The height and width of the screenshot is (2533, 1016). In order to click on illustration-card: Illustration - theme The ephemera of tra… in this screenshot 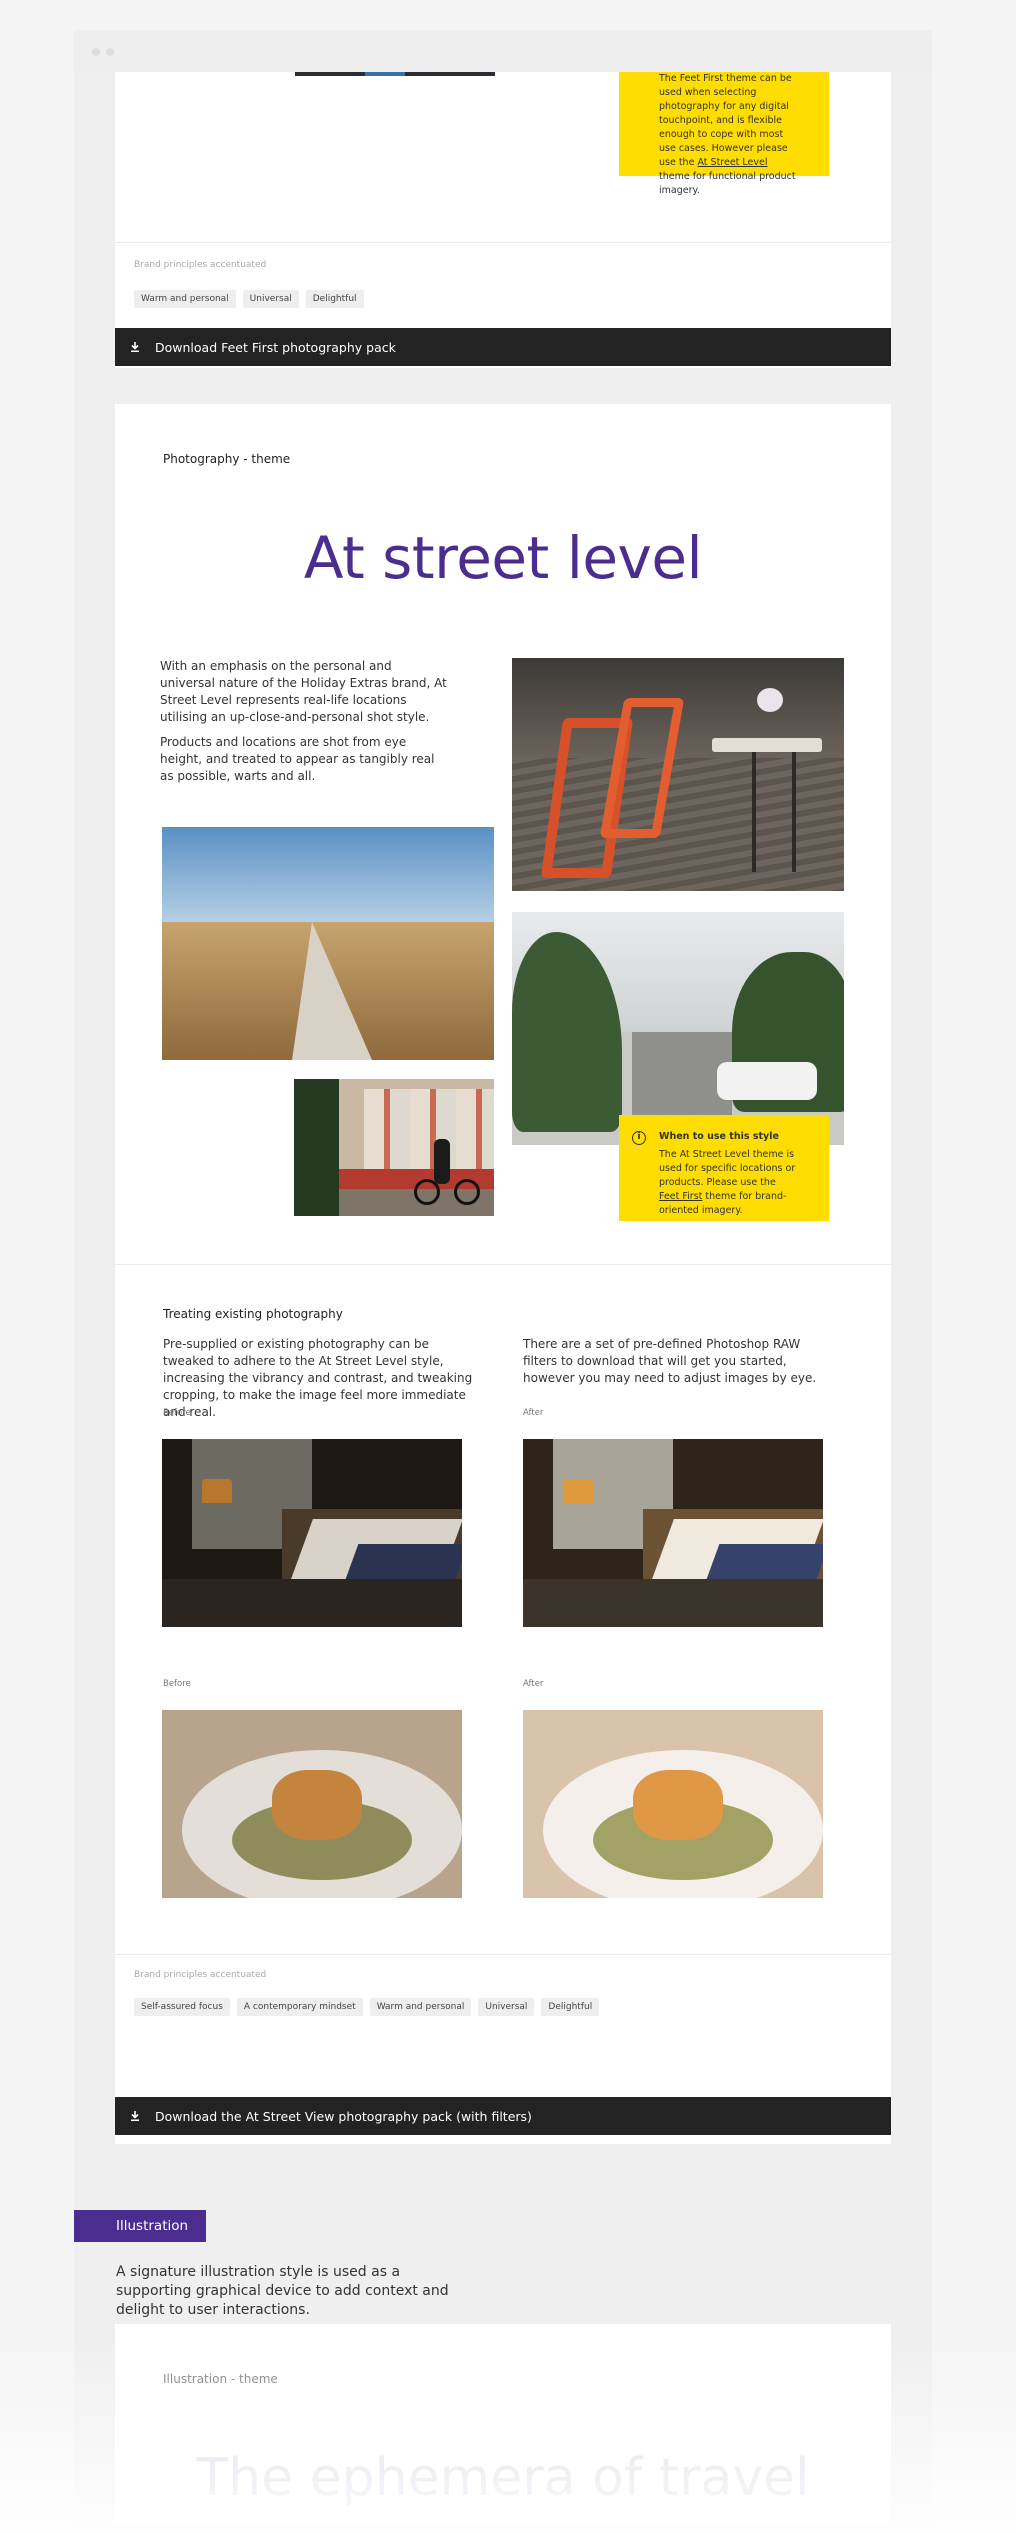, I will do `click(503, 2424)`.